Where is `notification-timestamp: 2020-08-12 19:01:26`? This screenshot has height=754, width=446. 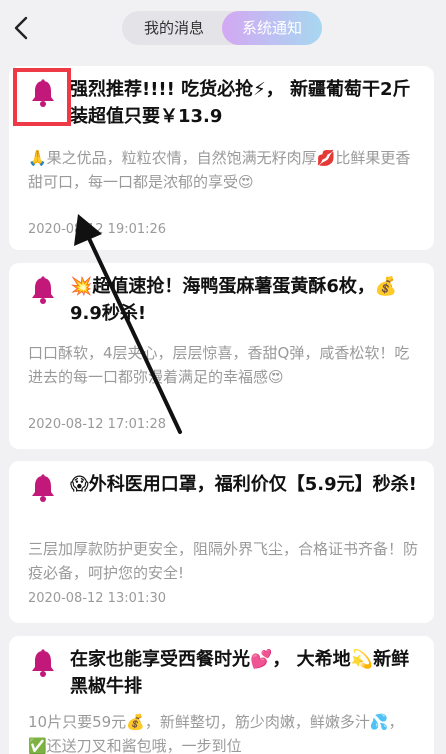 notification-timestamp: 2020-08-12 19:01:26 is located at coordinates (97, 229).